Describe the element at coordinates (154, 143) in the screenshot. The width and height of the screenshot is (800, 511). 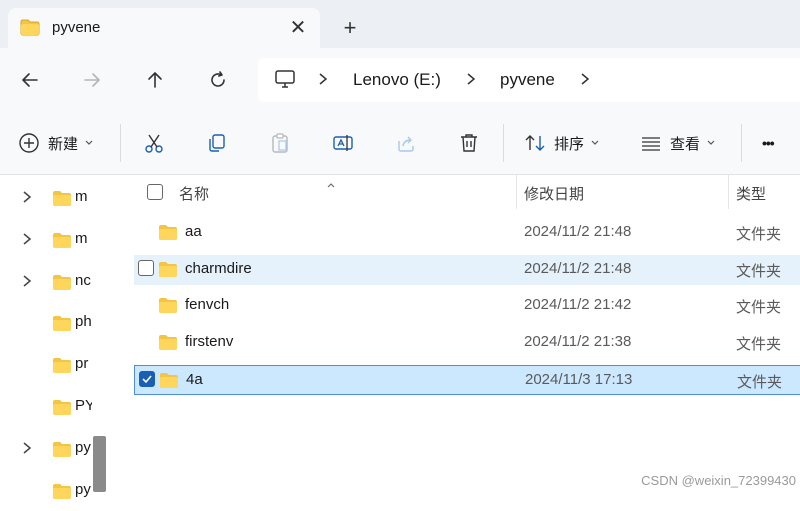
I see `cut-button` at that location.